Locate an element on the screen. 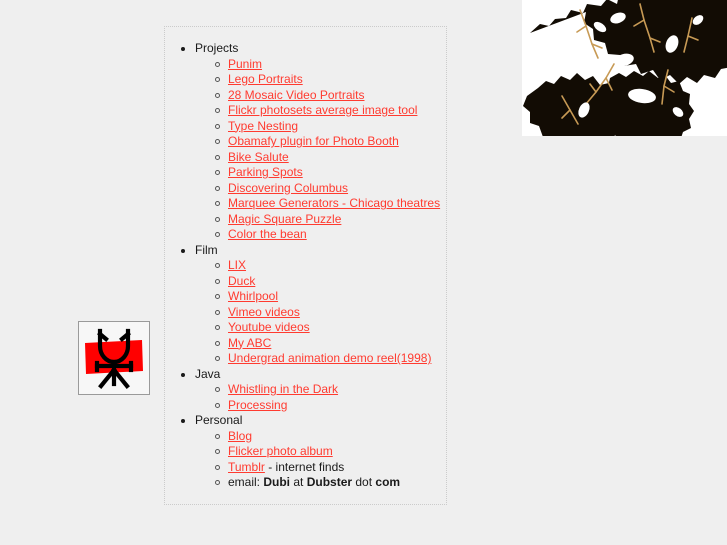 The image size is (727, 545). list-item: Obamafy plugin for Photo Booth is located at coordinates (330, 142).